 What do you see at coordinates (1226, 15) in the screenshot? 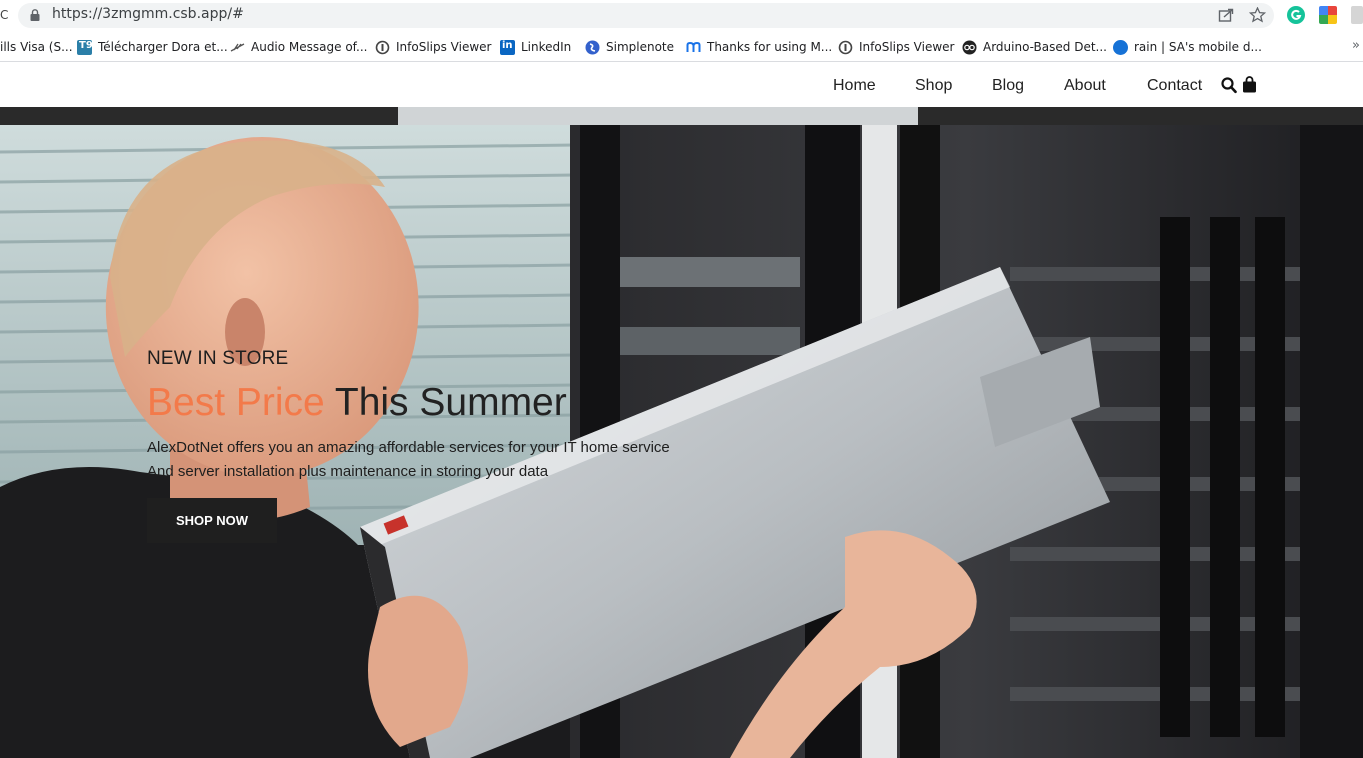
I see `share-icon` at bounding box center [1226, 15].